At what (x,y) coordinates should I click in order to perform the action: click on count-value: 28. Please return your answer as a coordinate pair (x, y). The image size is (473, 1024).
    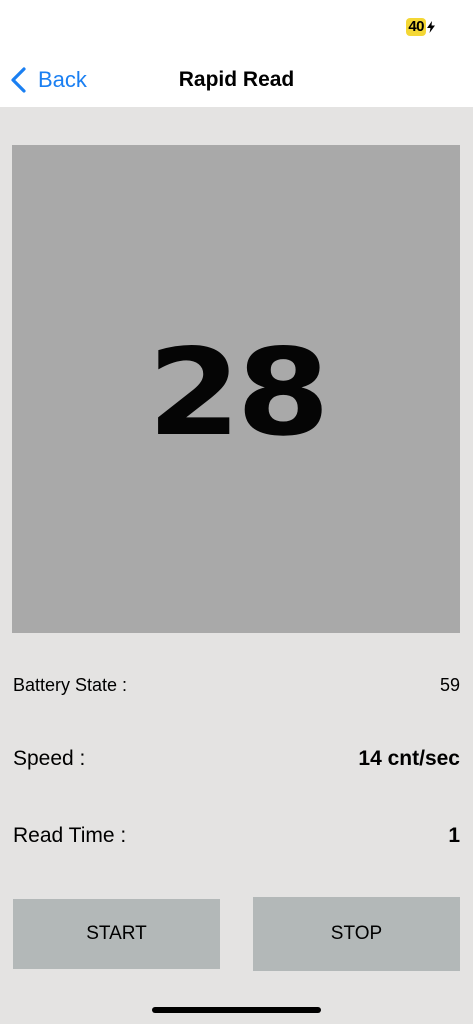
    Looking at the image, I should click on (238, 393).